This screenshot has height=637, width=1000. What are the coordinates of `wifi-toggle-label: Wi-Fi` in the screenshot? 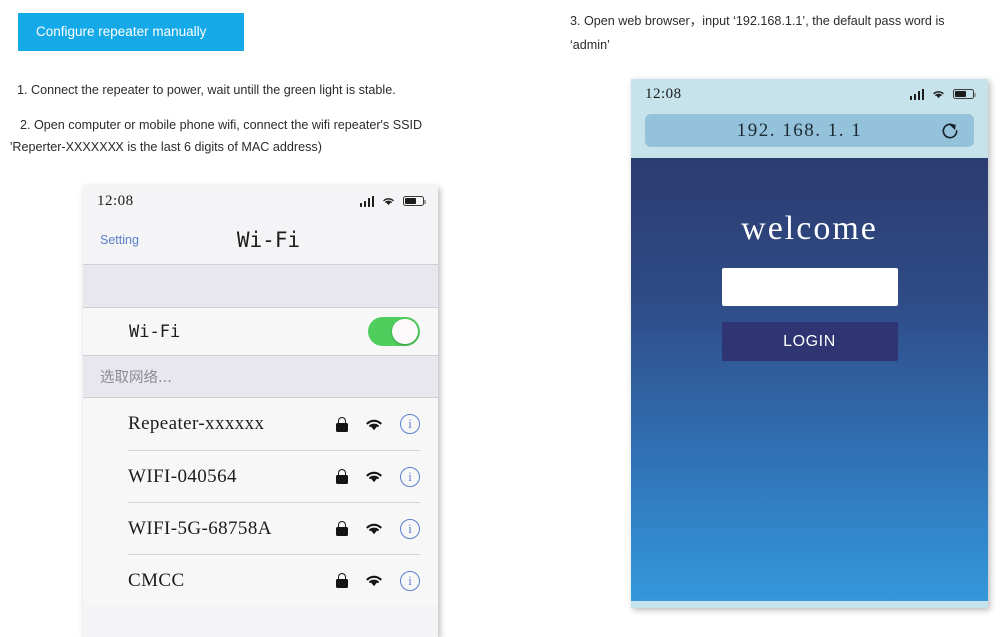 It's located at (155, 331).